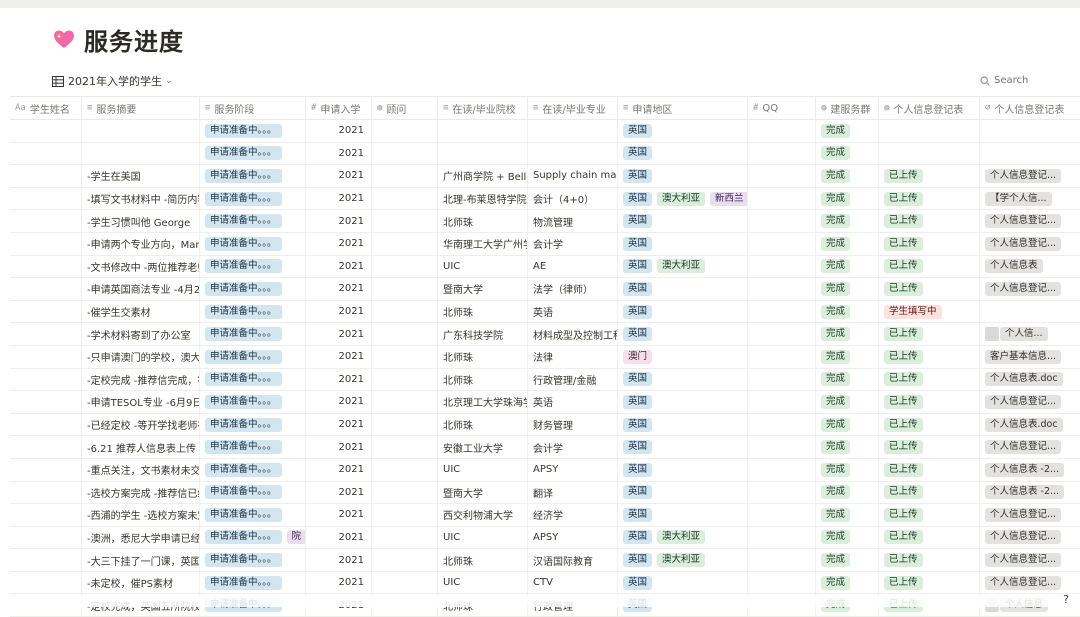 This screenshot has width=1080, height=617. What do you see at coordinates (573, 402) in the screenshot?
I see `major-cell: 英语` at bounding box center [573, 402].